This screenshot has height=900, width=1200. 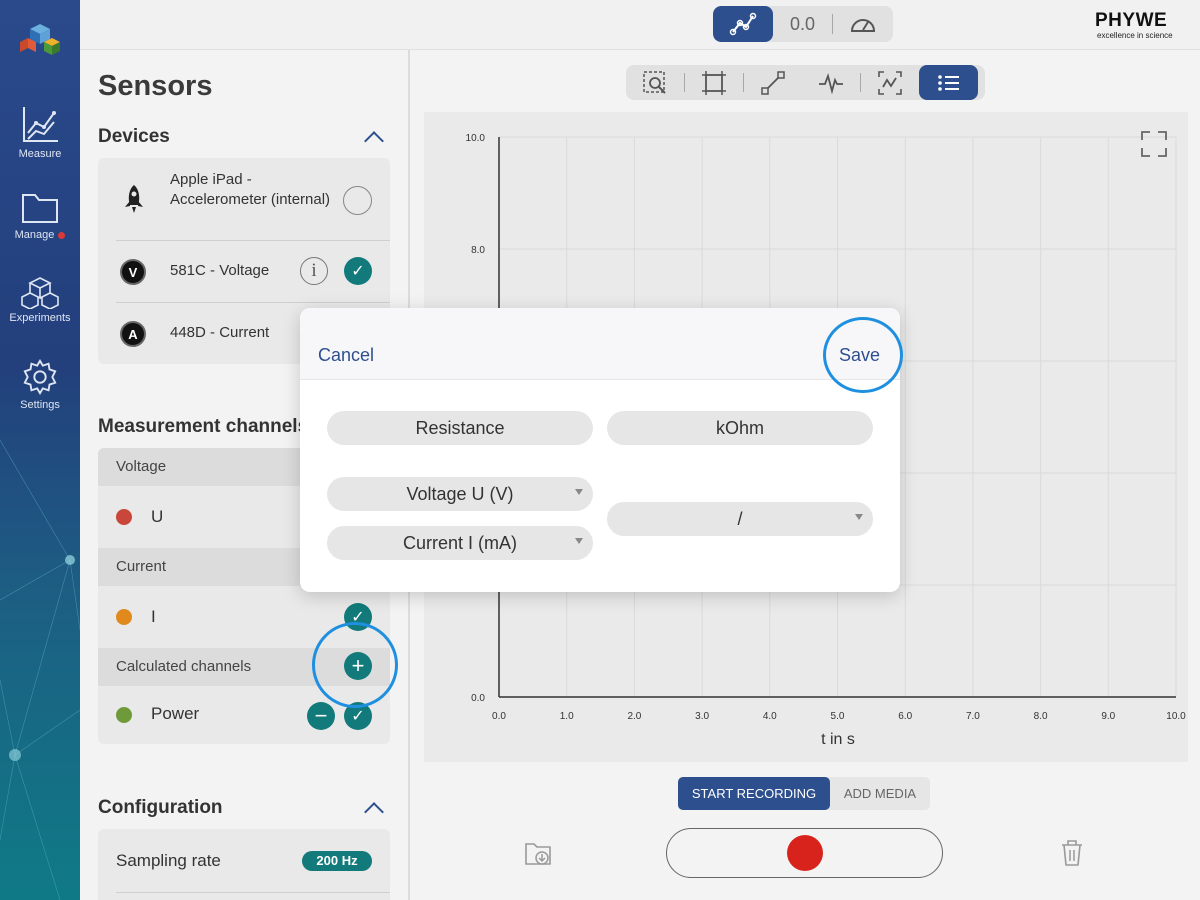 I want to click on operand-1-value: Voltage U (V), so click(x=460, y=493).